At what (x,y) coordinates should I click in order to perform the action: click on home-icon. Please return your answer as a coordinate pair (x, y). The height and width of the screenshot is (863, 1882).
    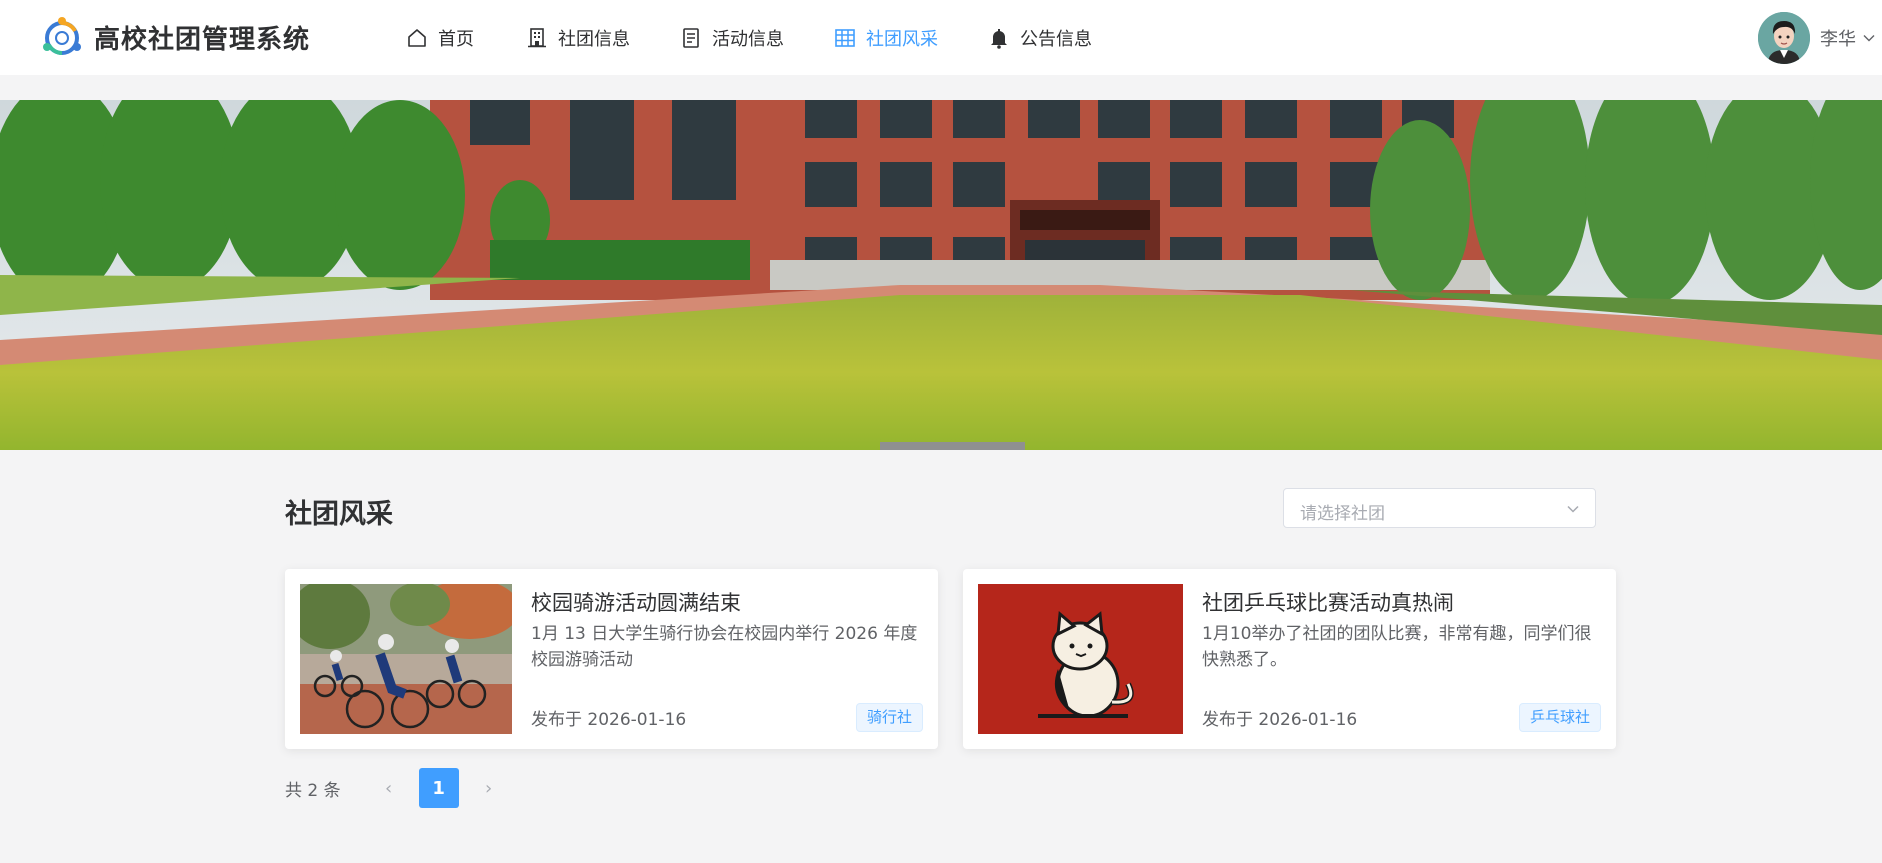
    Looking at the image, I should click on (417, 38).